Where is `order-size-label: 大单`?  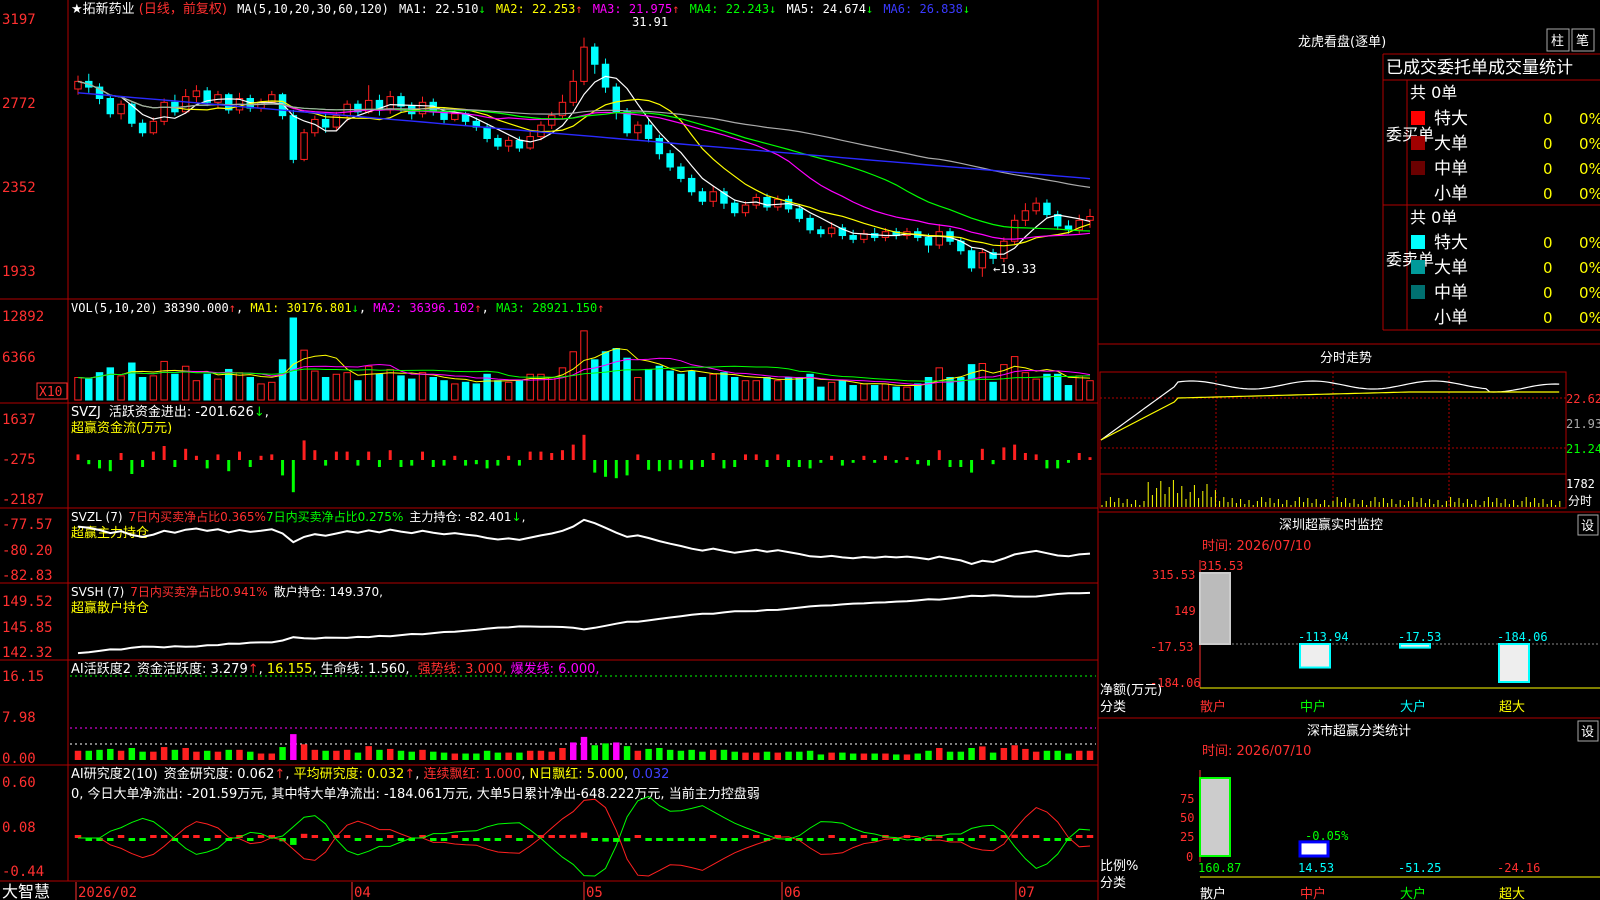 order-size-label: 大单 is located at coordinates (1451, 268).